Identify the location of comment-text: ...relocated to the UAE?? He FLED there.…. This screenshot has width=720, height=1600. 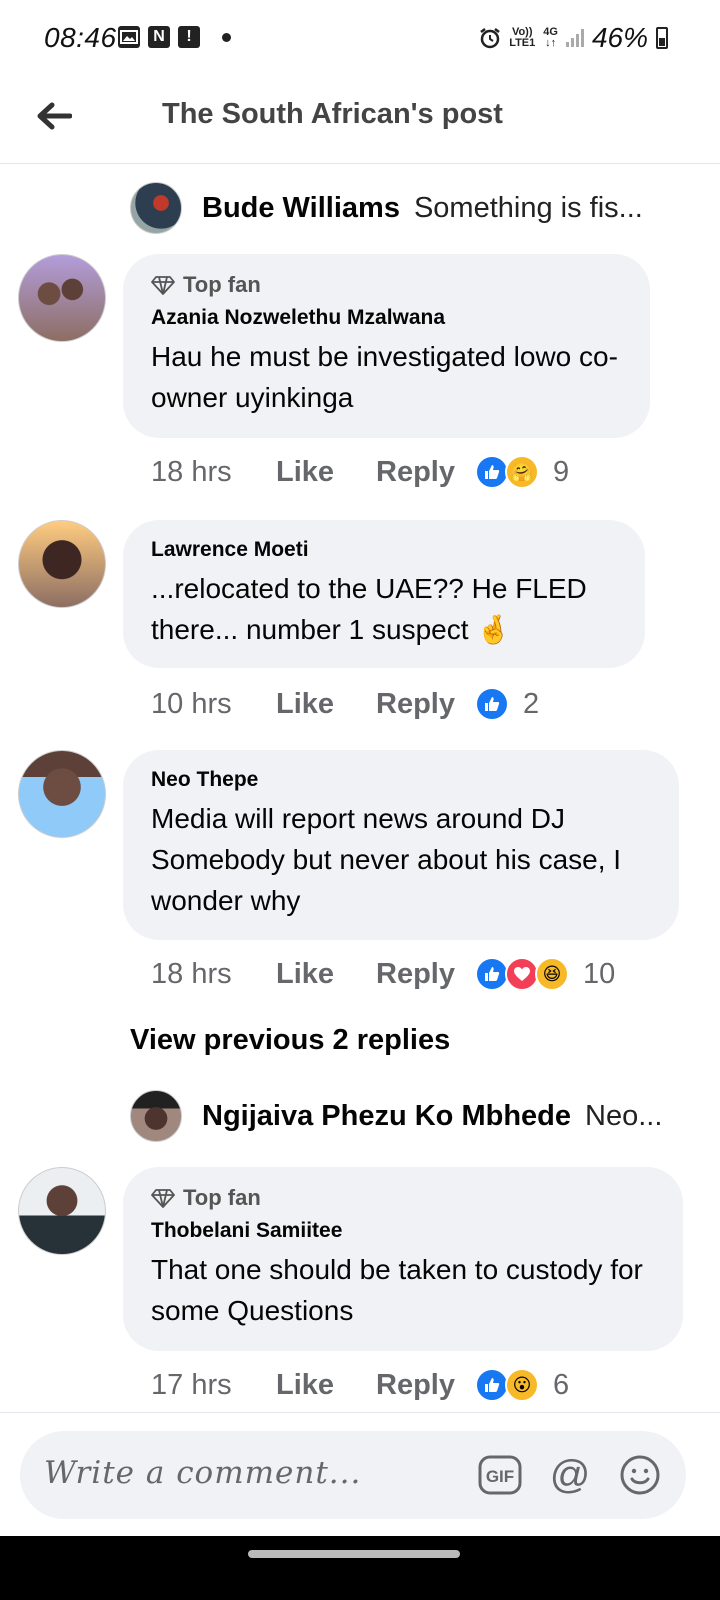
(369, 609).